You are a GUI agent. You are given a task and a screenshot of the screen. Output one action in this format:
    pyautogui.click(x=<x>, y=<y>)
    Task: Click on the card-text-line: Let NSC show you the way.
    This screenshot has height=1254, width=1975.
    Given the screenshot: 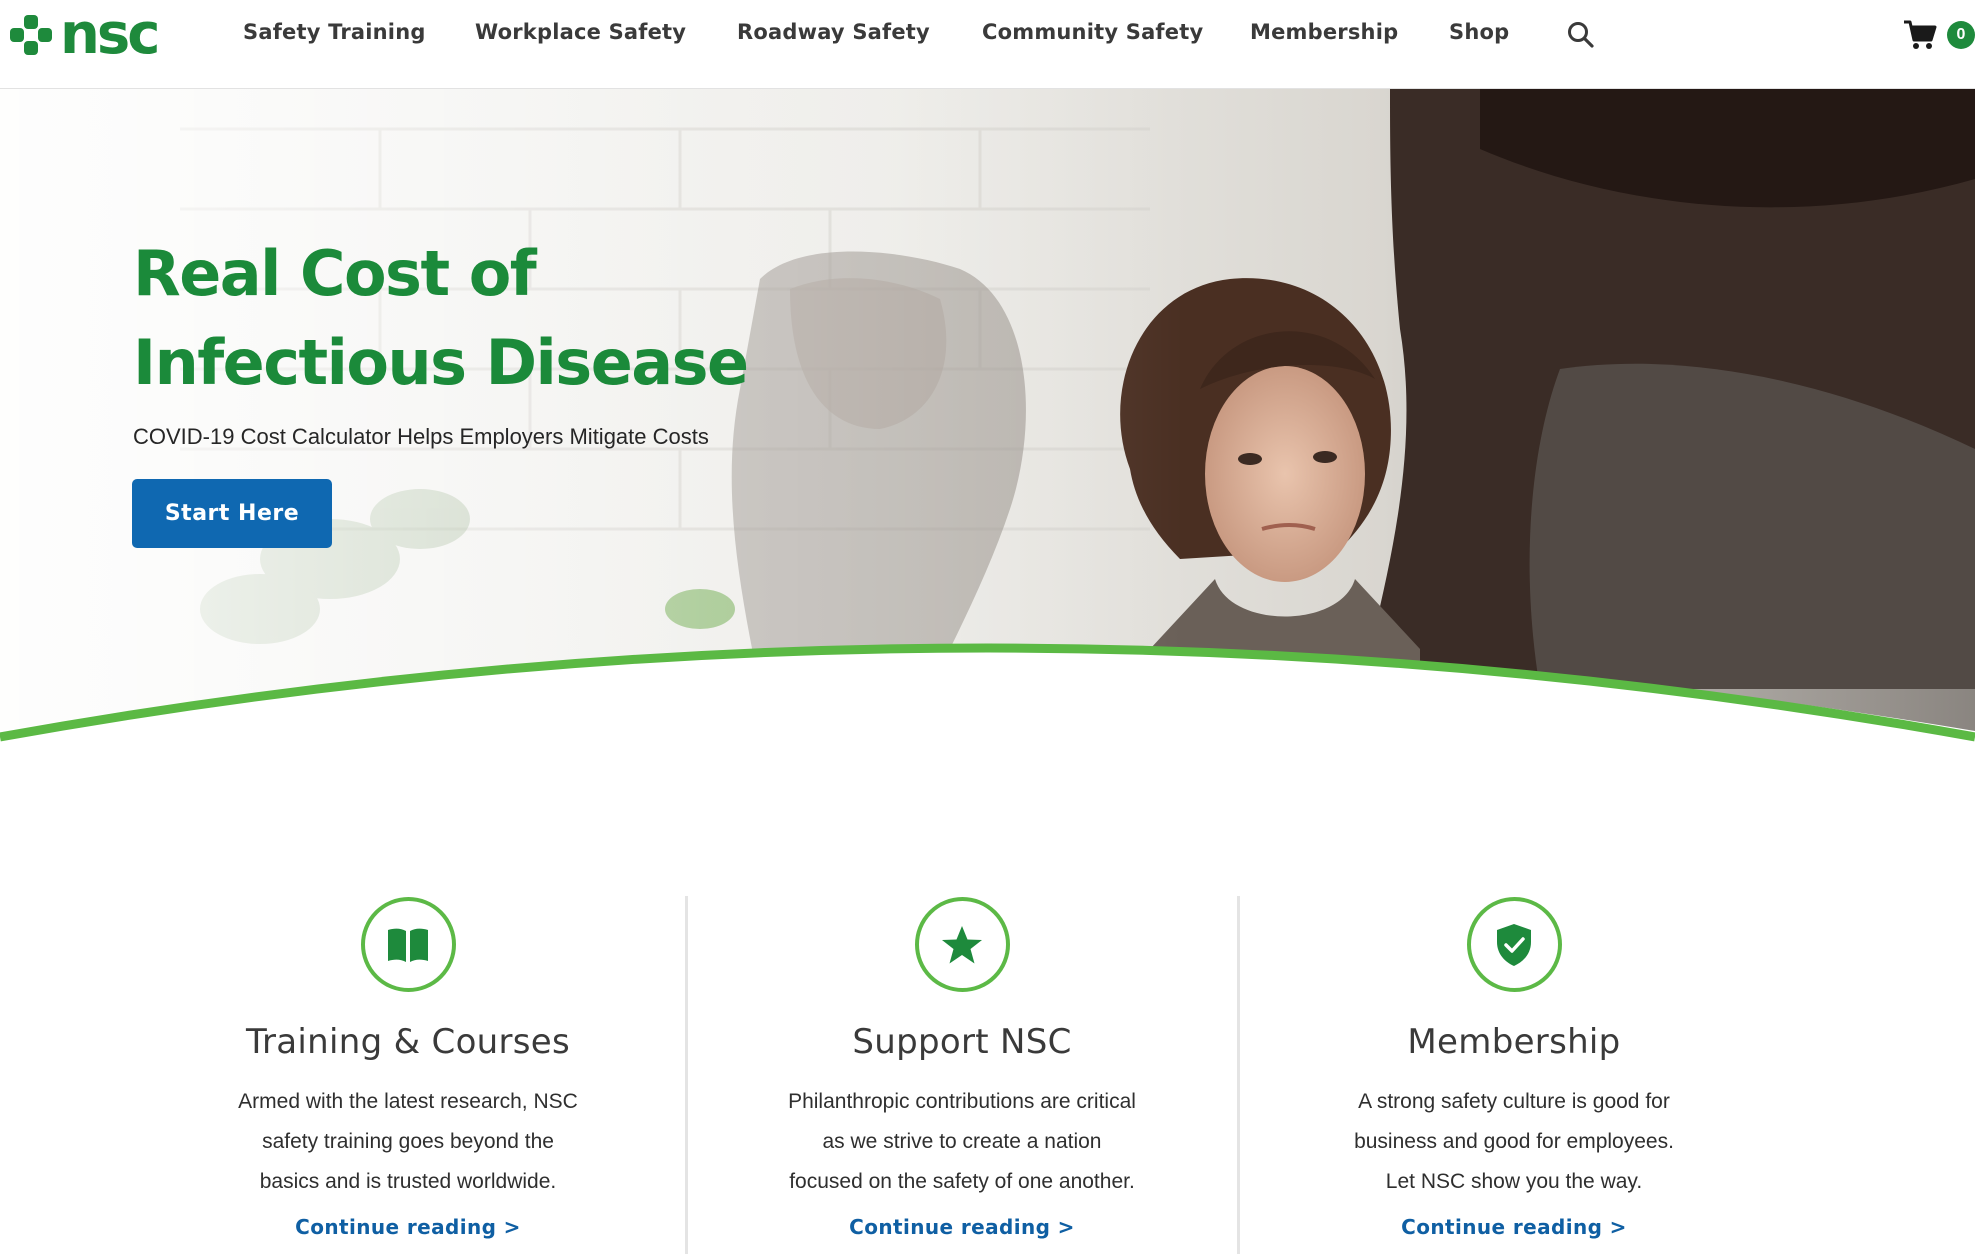 What is the action you would take?
    pyautogui.click(x=1514, y=1181)
    